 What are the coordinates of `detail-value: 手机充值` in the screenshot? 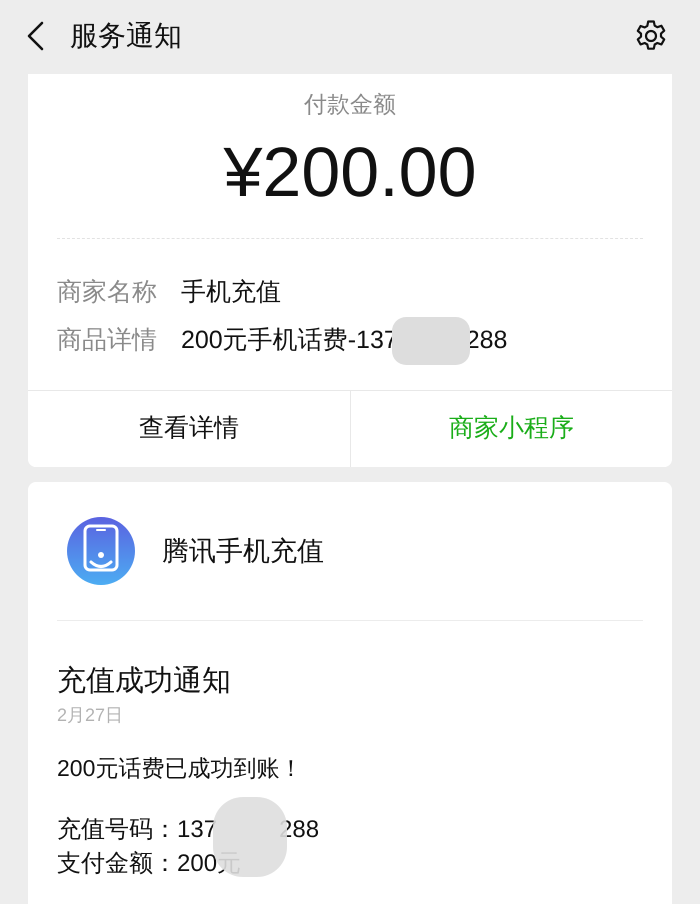 It's located at (231, 292).